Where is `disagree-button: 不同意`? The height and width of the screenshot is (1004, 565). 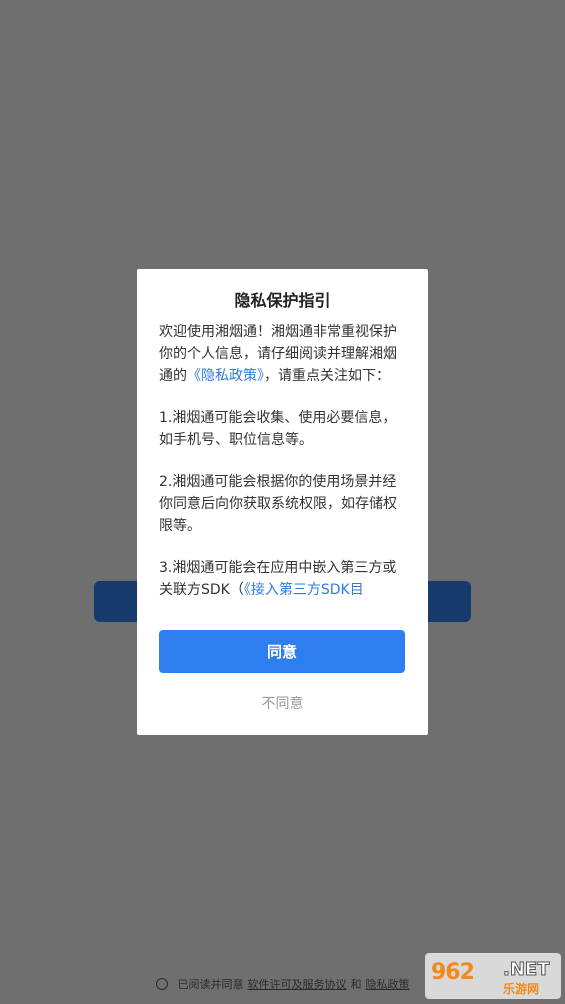
disagree-button: 不同意 is located at coordinates (282, 703).